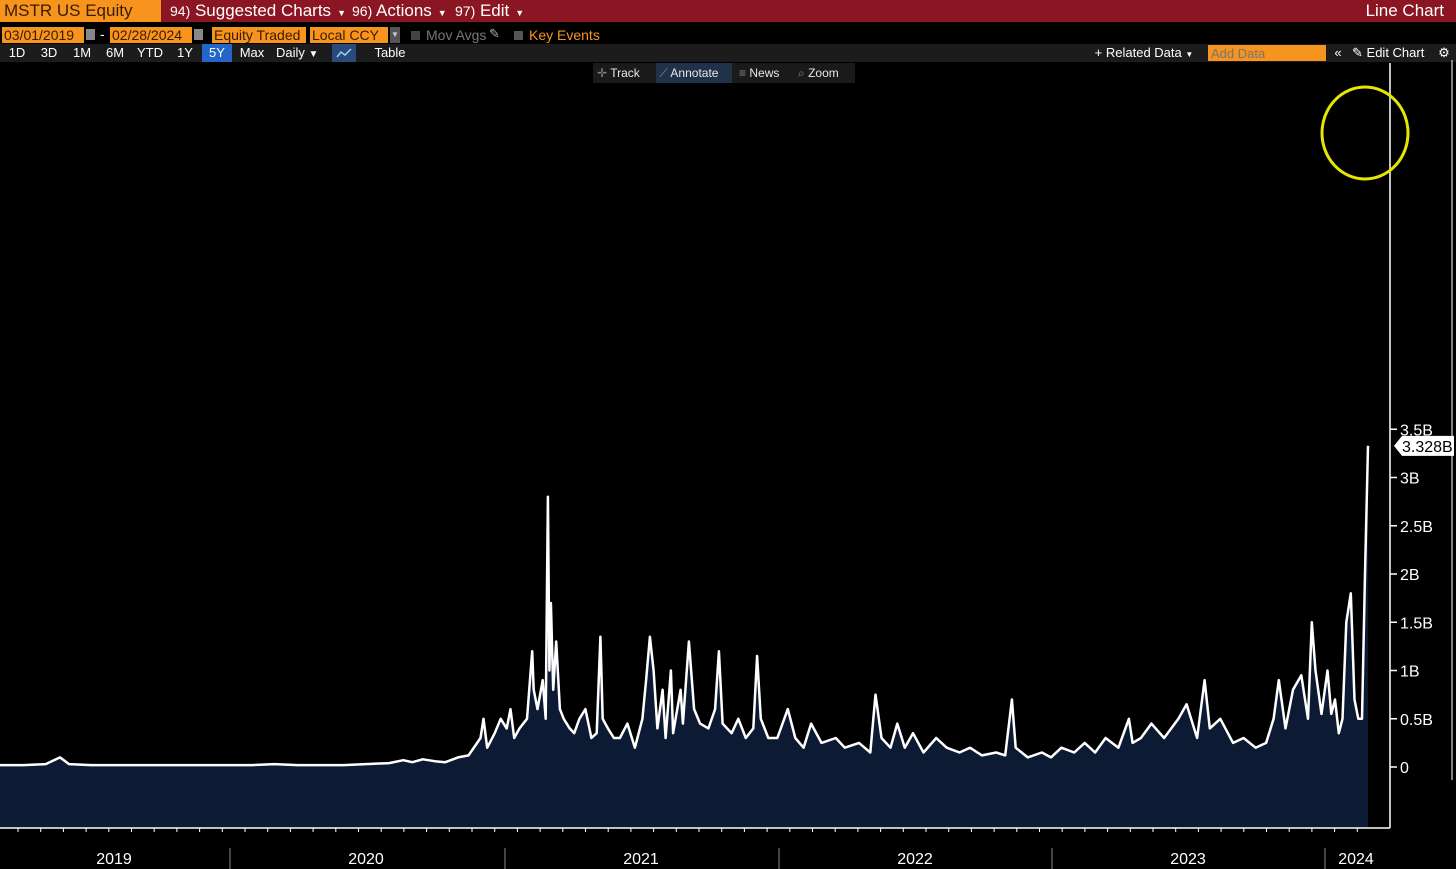 The image size is (1456, 869). Describe the element at coordinates (1416, 527) in the screenshot. I see `y-tick-label: 2.5B` at that location.